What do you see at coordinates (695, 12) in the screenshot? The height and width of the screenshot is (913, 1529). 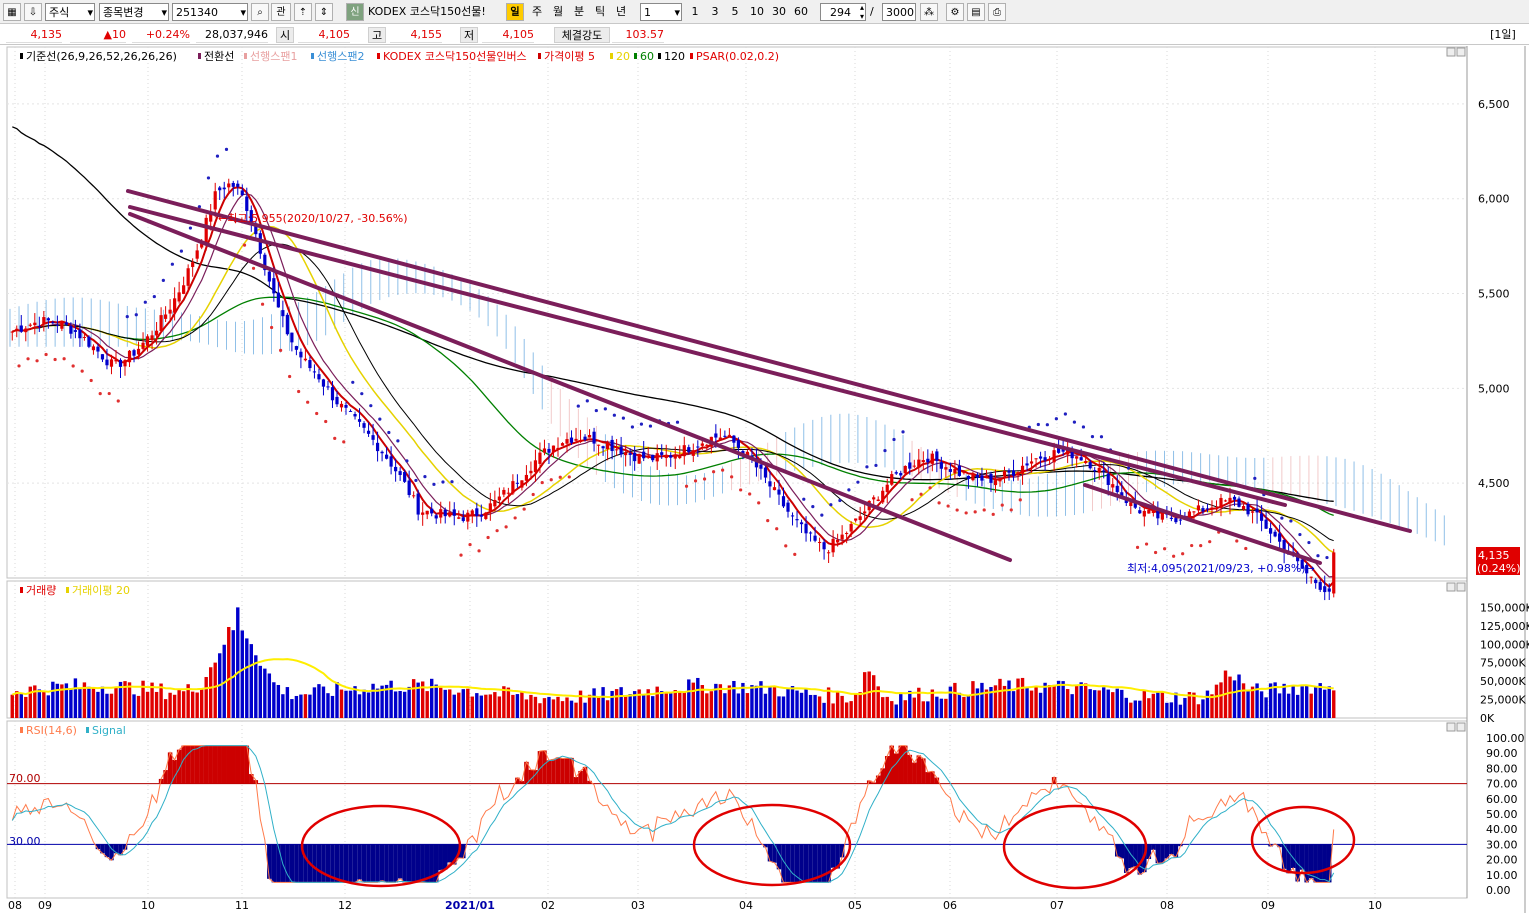 I see `interval-1-button: 1` at bounding box center [695, 12].